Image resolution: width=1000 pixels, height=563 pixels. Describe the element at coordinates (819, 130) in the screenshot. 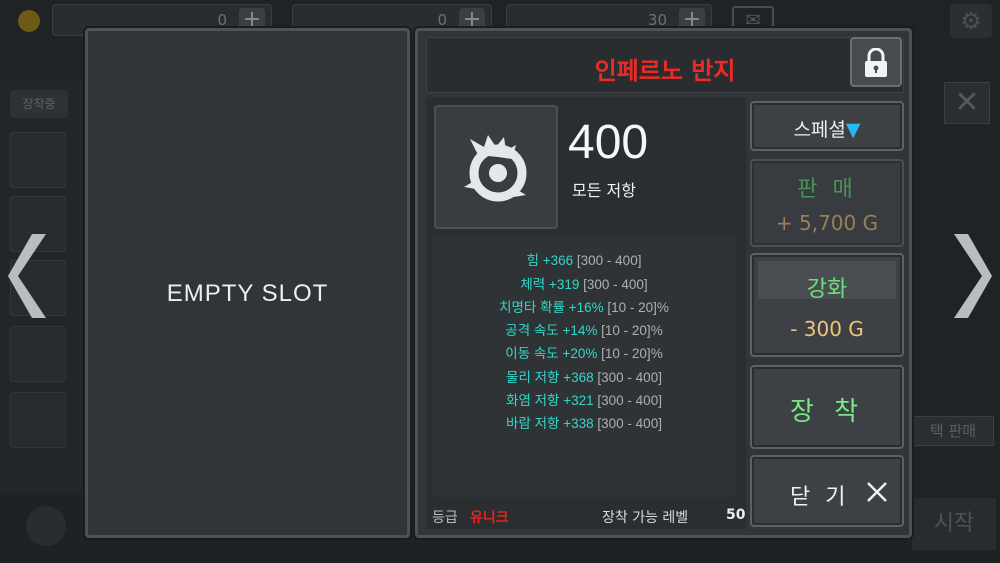

I see `special-label: 스페셜` at that location.